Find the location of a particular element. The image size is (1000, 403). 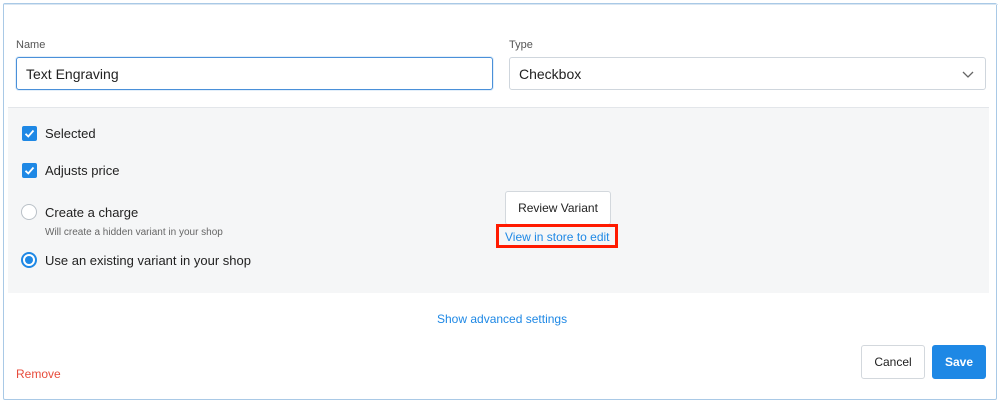

adjusts-price-checkbox-row: Adjusts price is located at coordinates (70, 170).